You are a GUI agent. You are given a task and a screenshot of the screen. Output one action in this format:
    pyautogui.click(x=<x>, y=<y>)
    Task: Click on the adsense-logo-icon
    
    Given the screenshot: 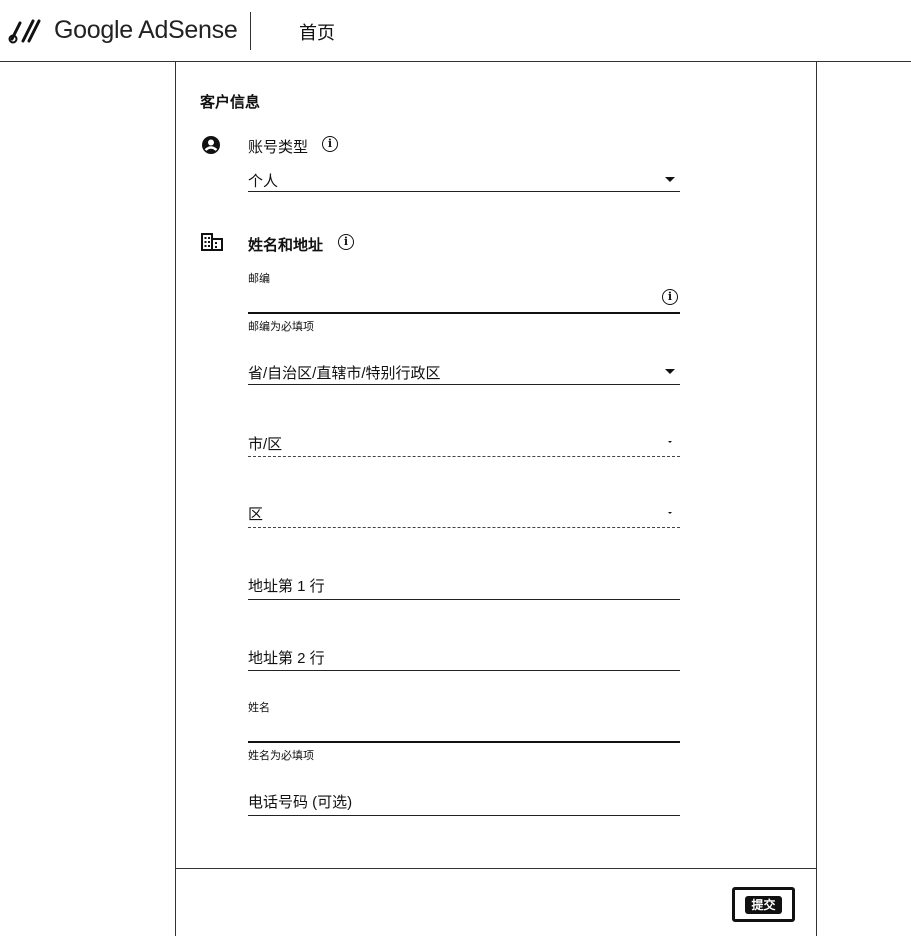 What is the action you would take?
    pyautogui.click(x=25, y=31)
    